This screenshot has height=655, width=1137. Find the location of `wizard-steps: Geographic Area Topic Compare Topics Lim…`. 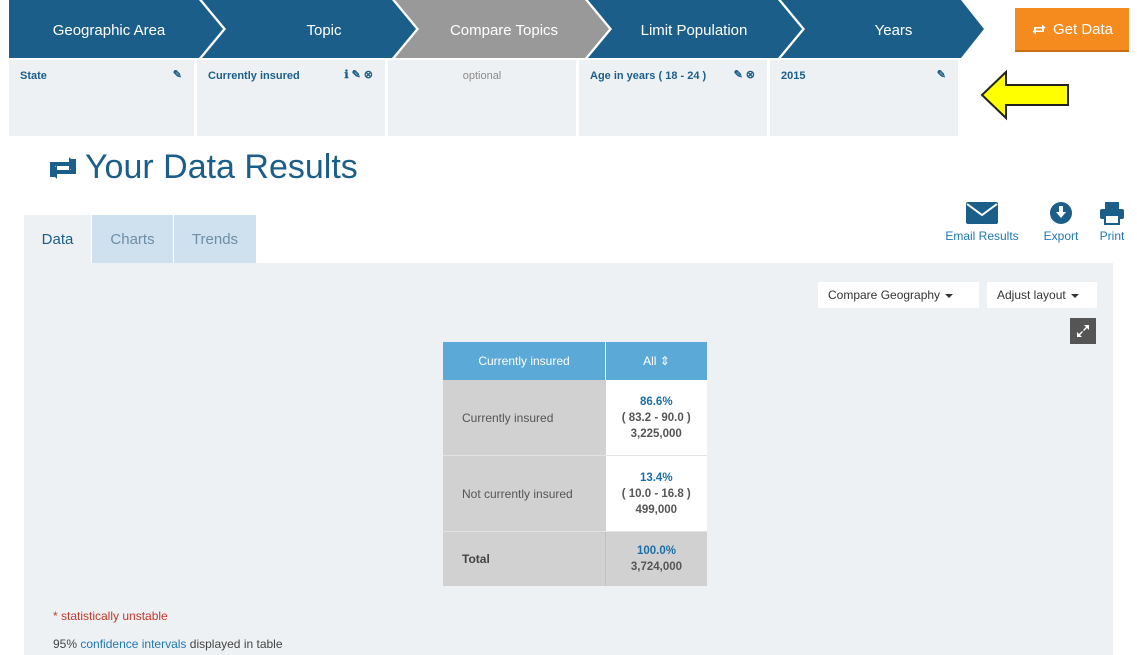

wizard-steps: Geographic Area Topic Compare Topics Lim… is located at coordinates (496, 29).